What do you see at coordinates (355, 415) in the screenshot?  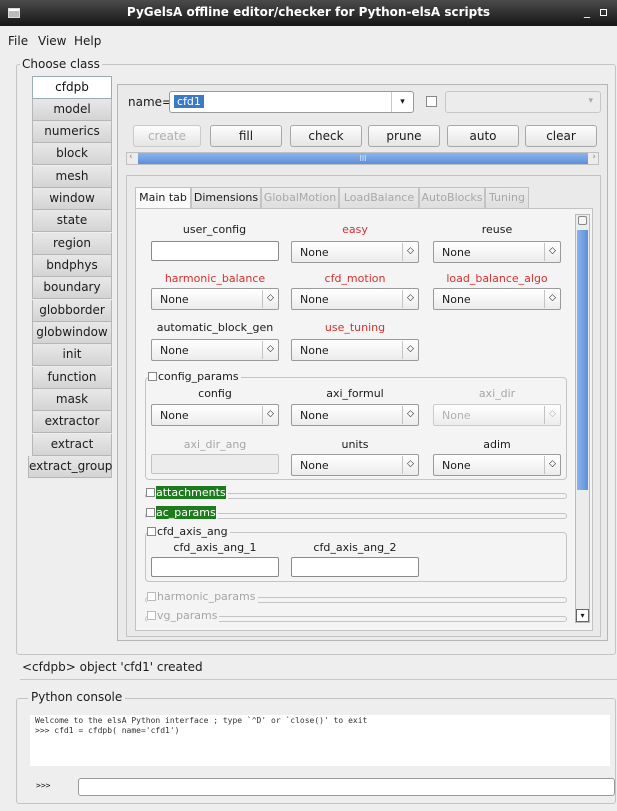 I see `axi-formul-select: None ◇` at bounding box center [355, 415].